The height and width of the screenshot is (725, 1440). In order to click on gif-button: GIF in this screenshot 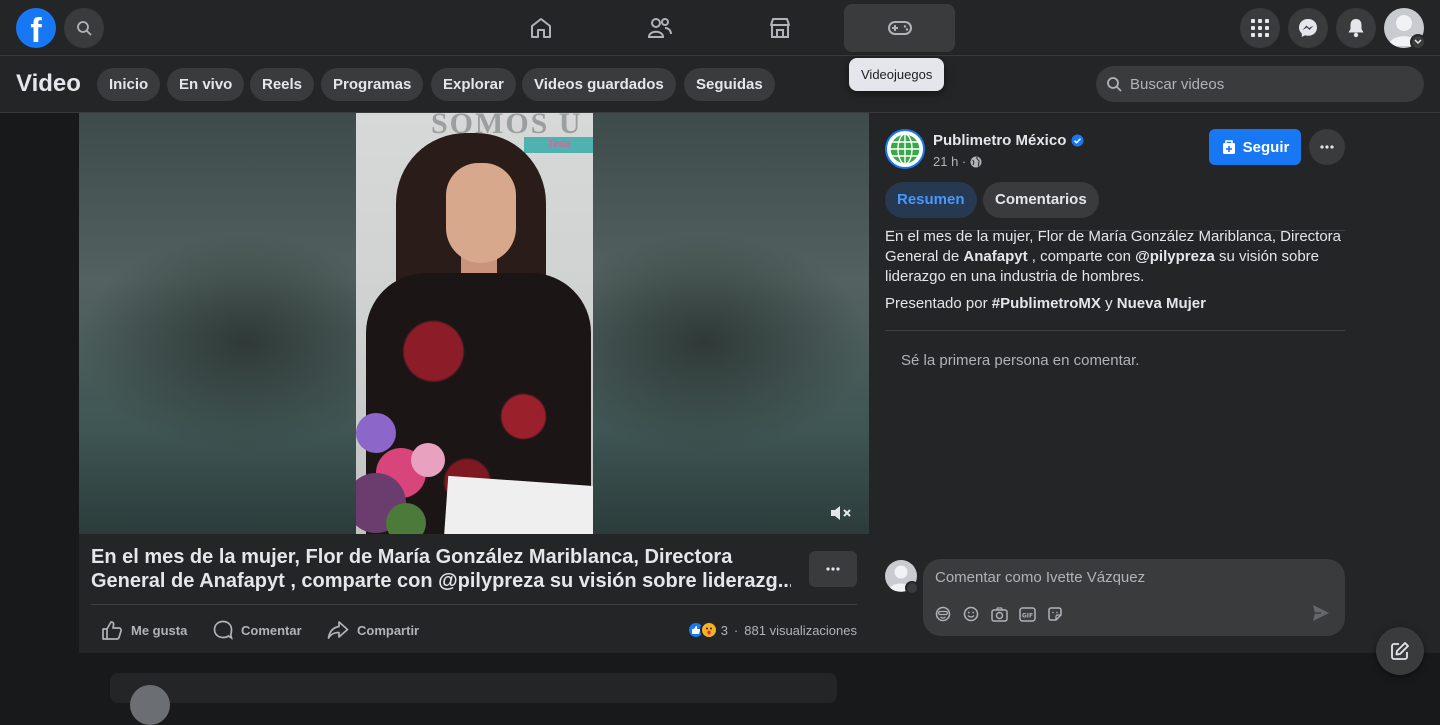, I will do `click(1033, 614)`.